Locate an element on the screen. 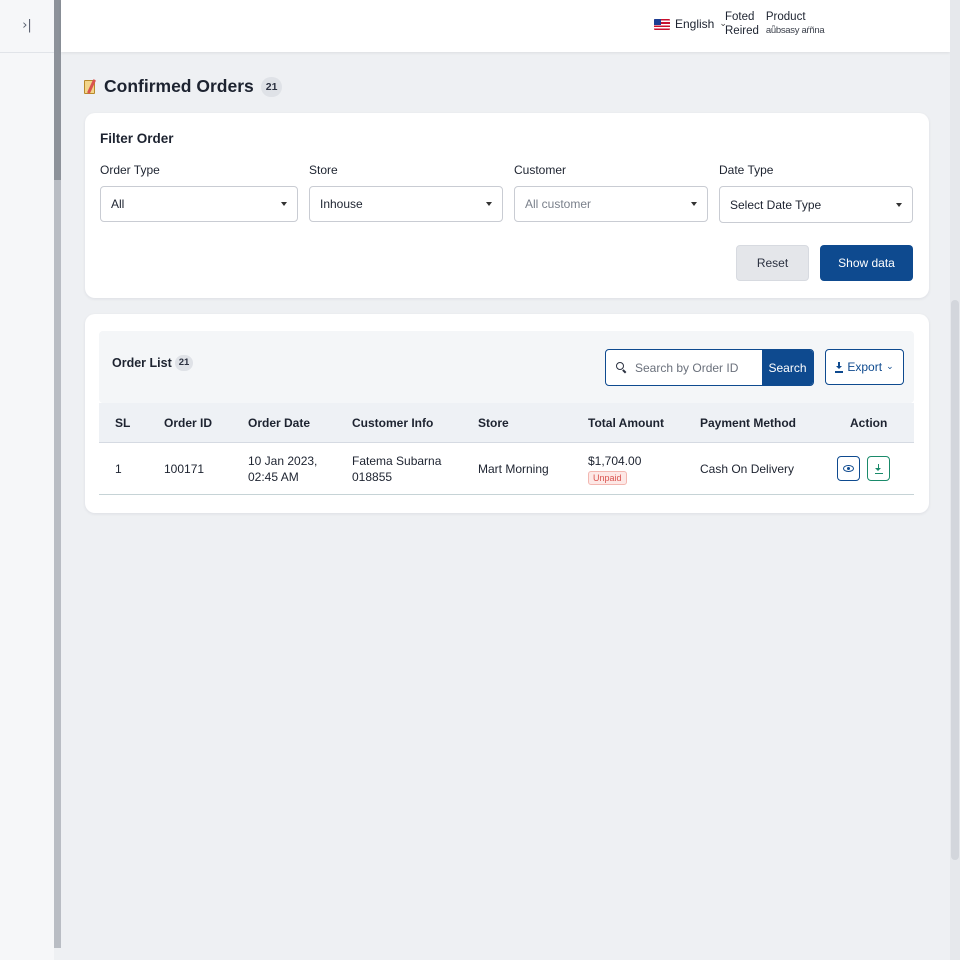 The image size is (960, 960). customer-name: Fatema Subarna is located at coordinates (397, 461).